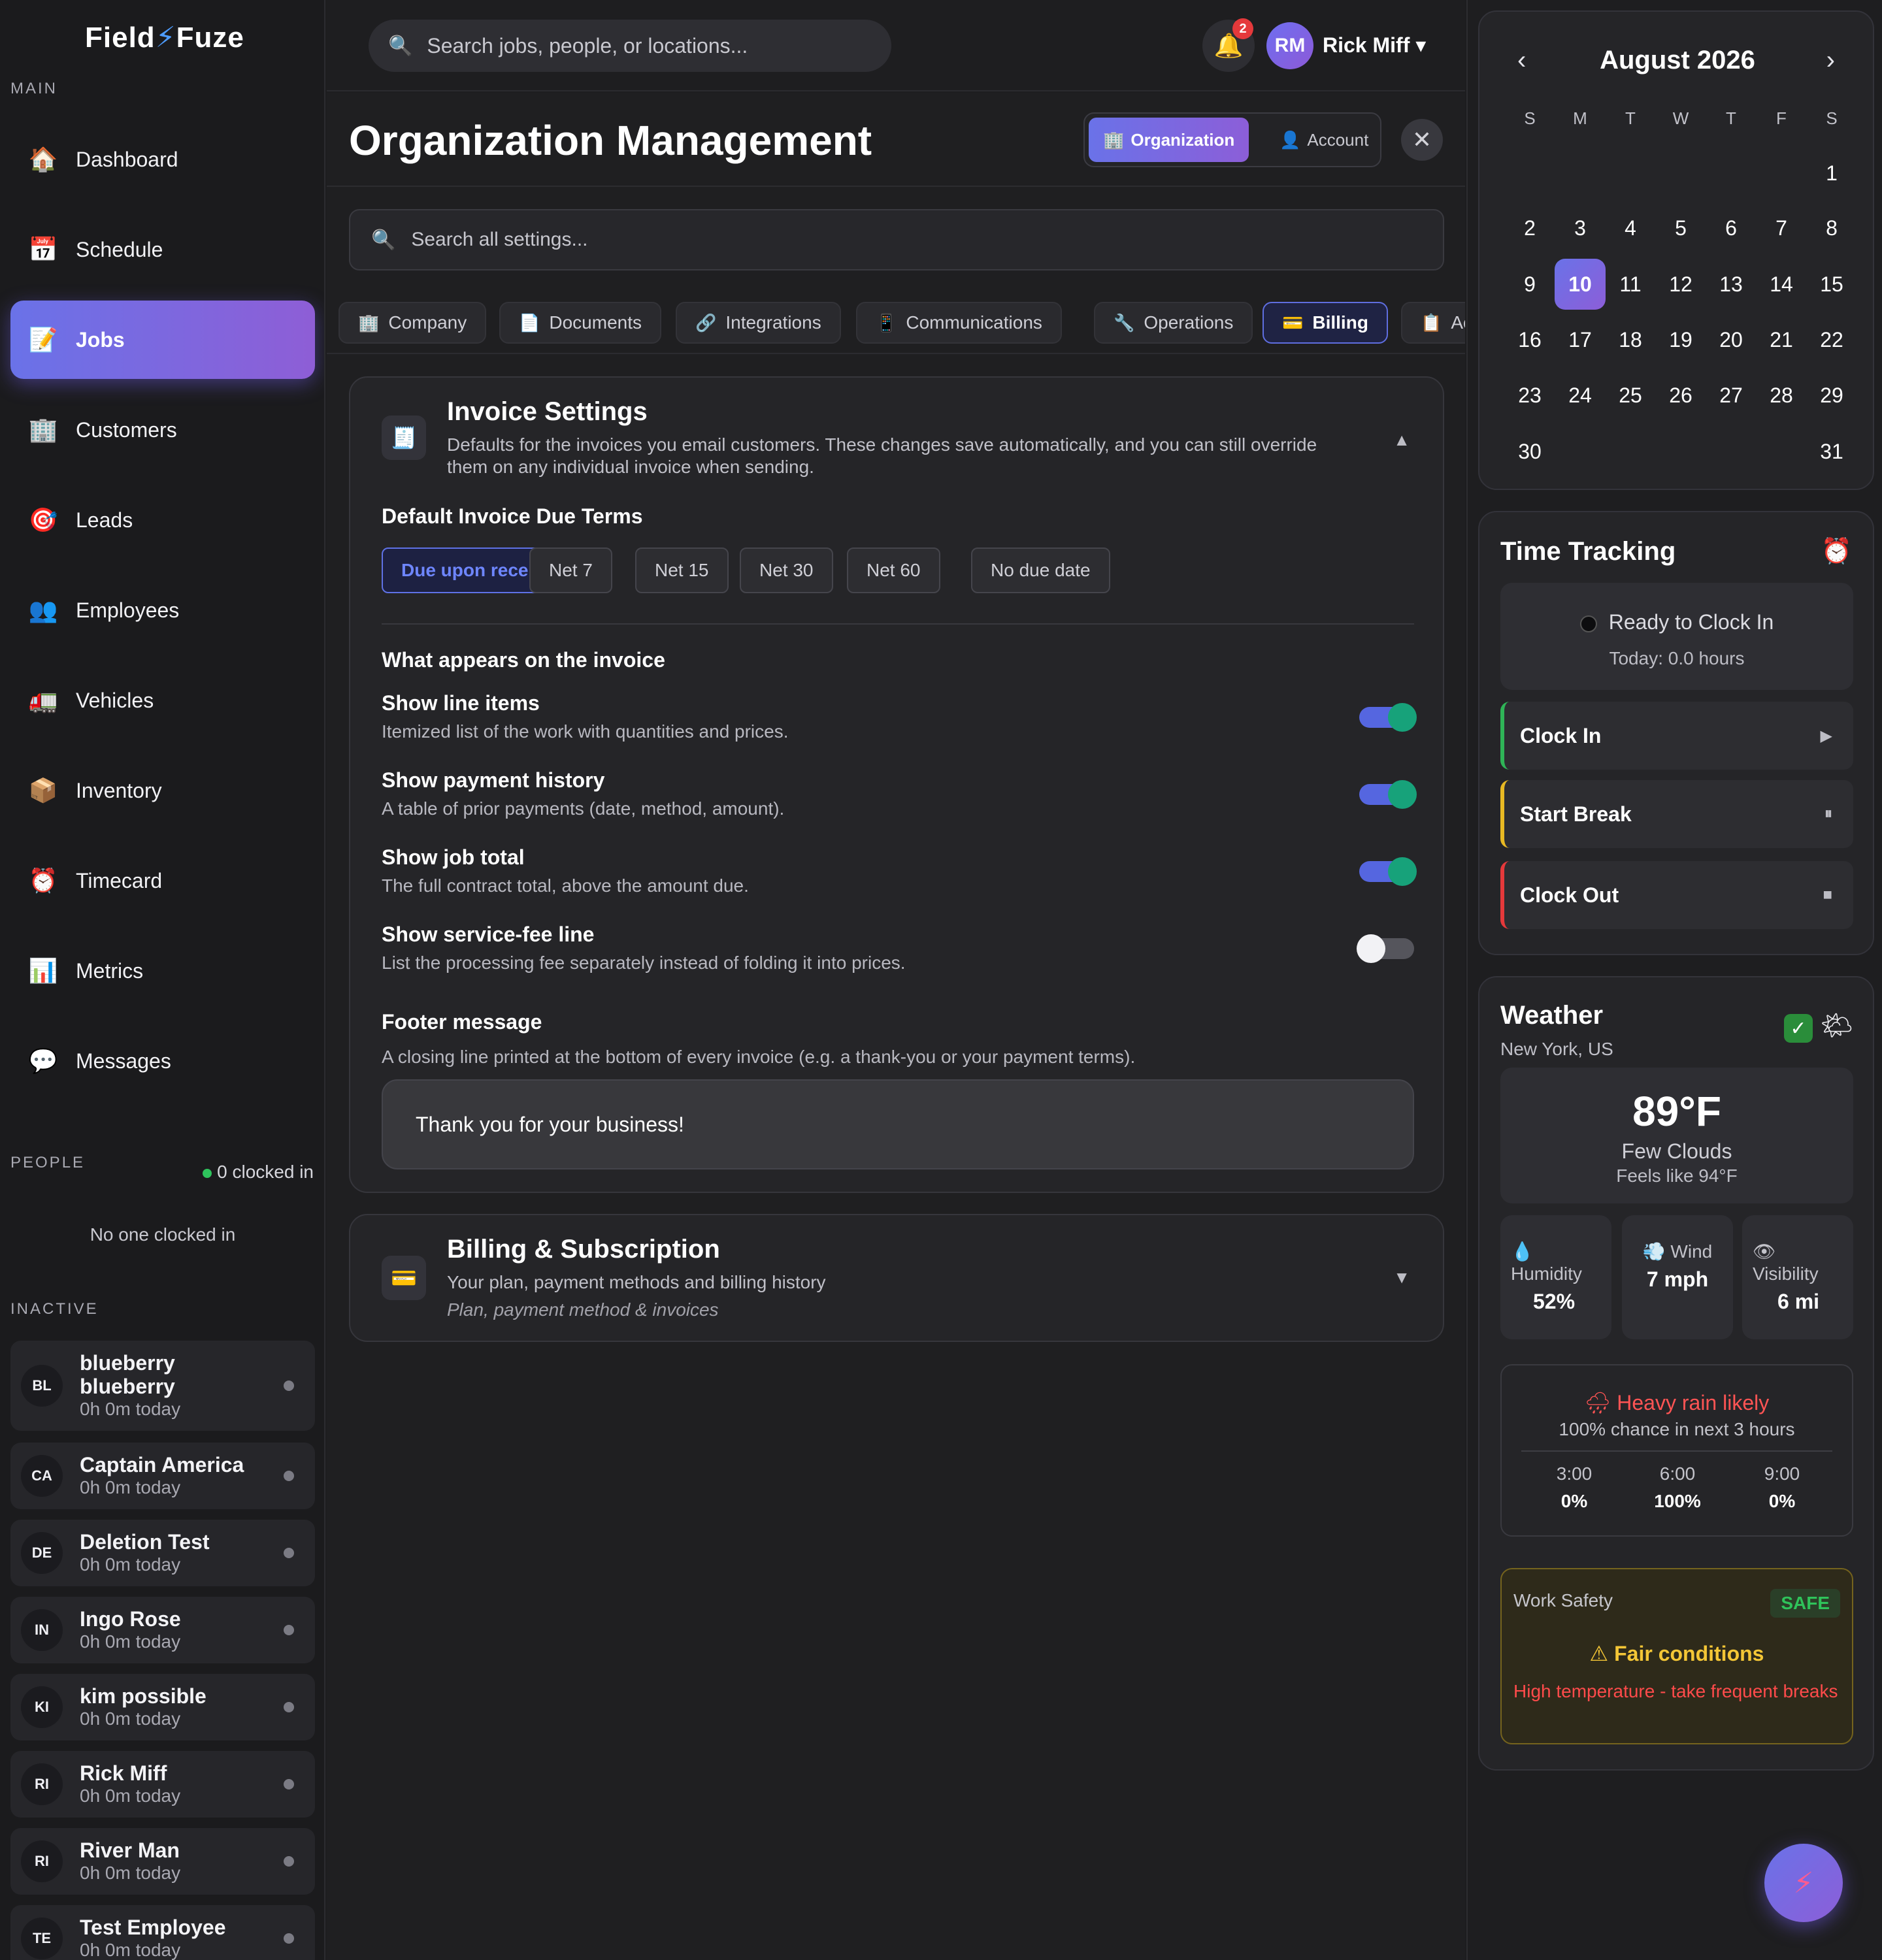 The width and height of the screenshot is (1882, 1960). Describe the element at coordinates (1731, 395) in the screenshot. I see `calendar-day: 27` at that location.